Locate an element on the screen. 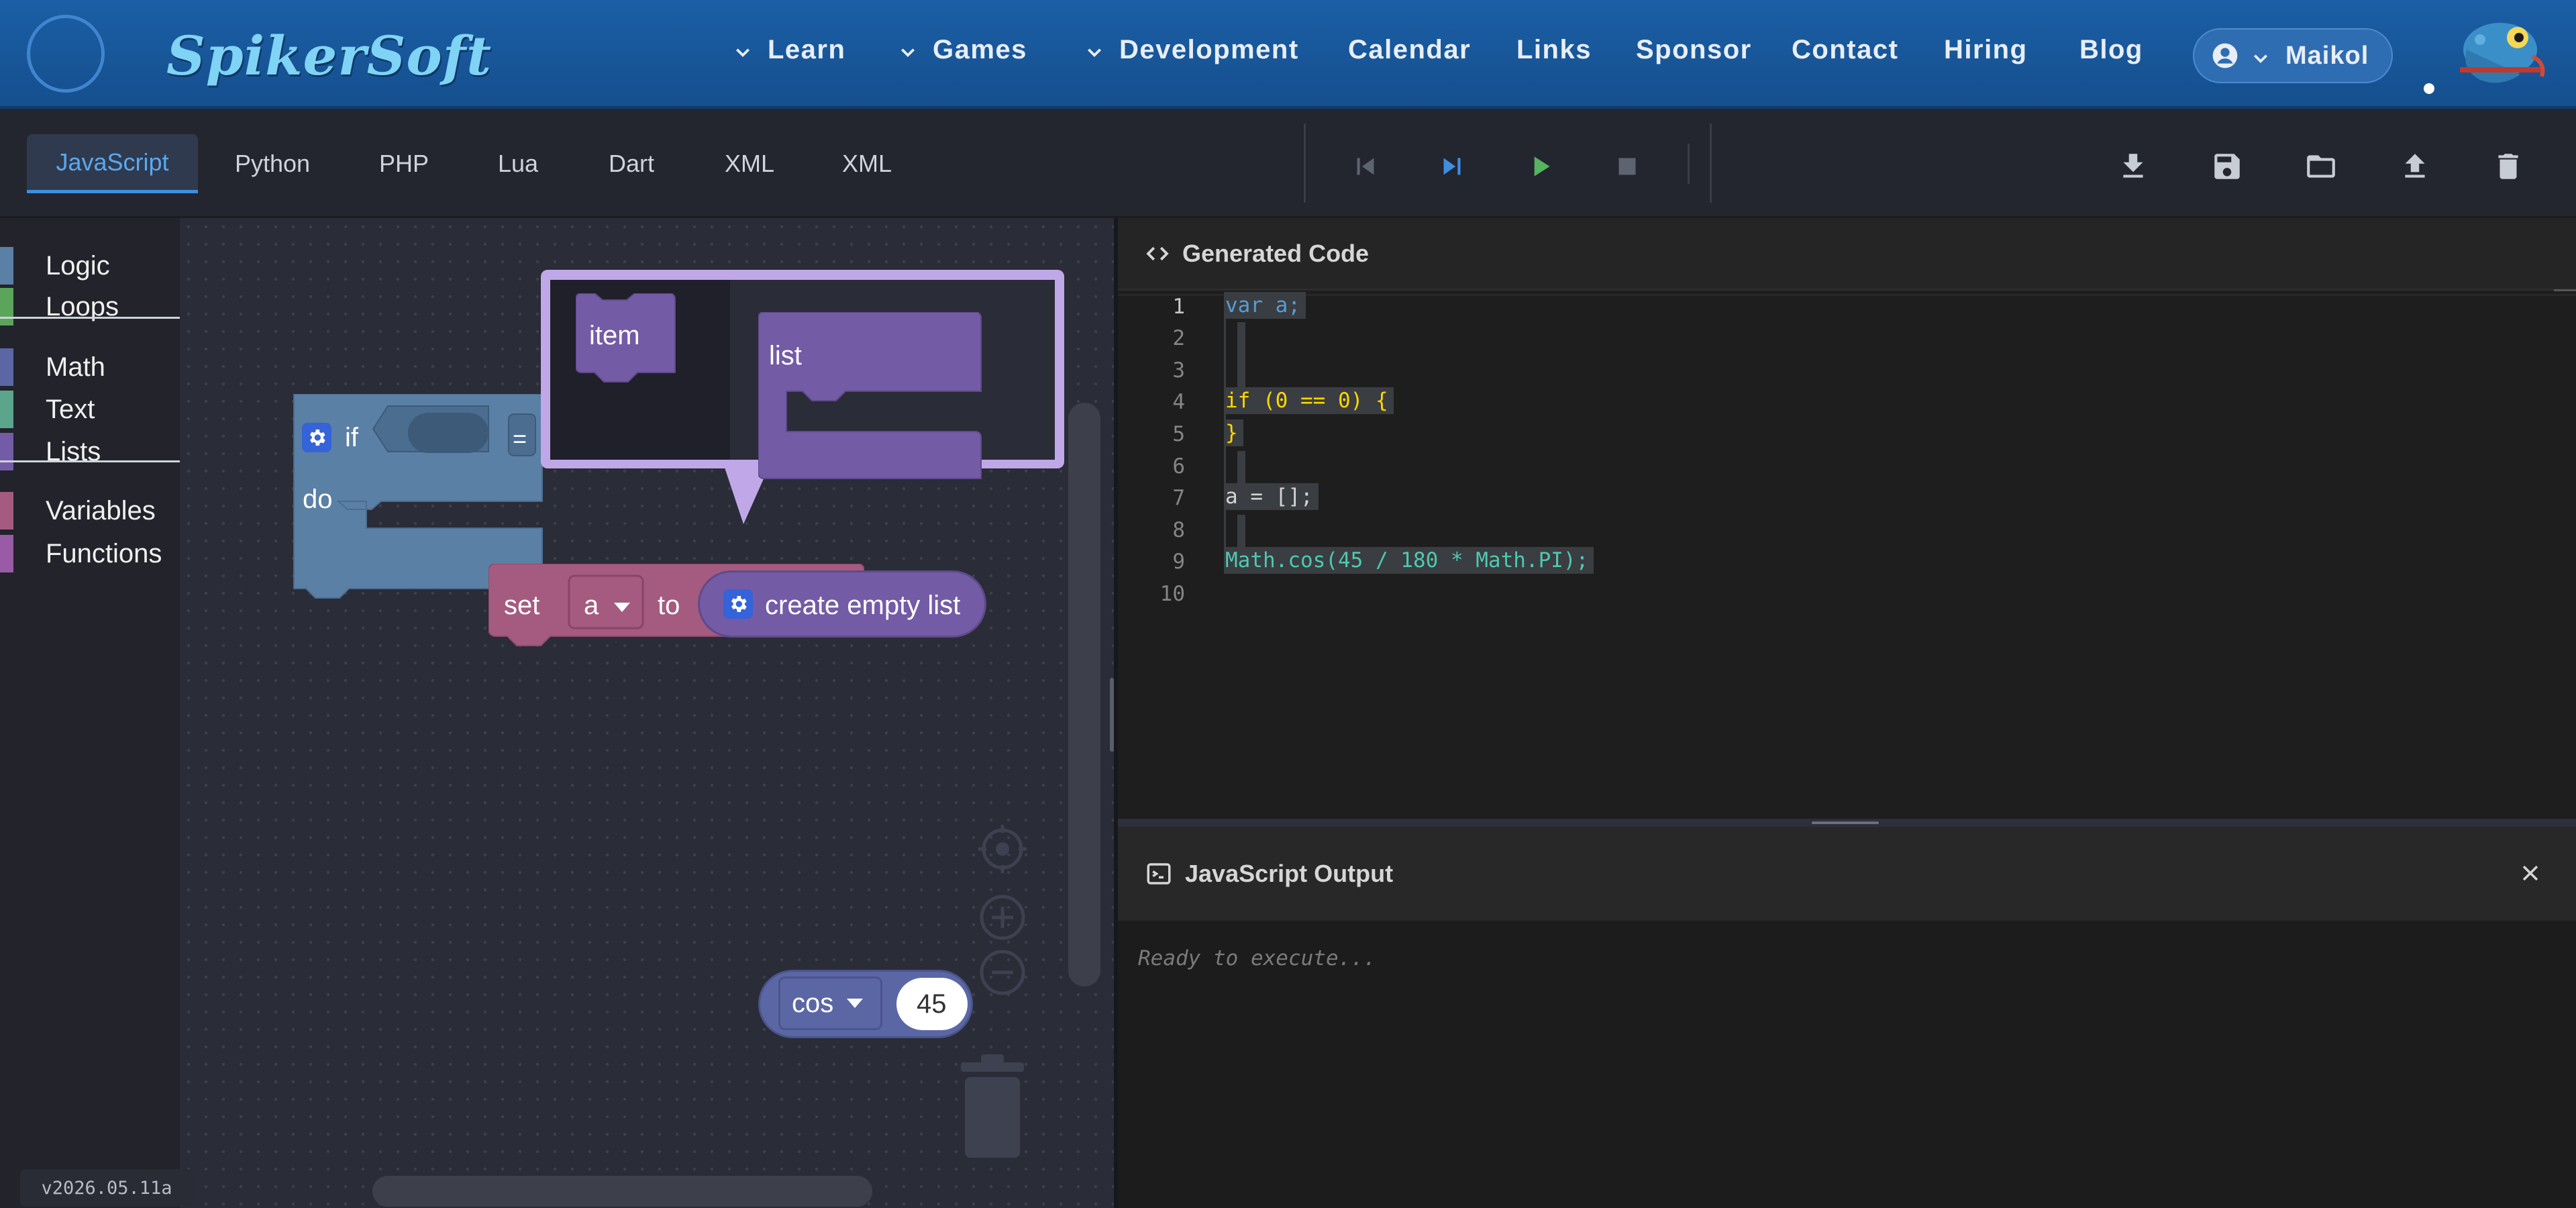  trash-icon is located at coordinates (2508, 166).